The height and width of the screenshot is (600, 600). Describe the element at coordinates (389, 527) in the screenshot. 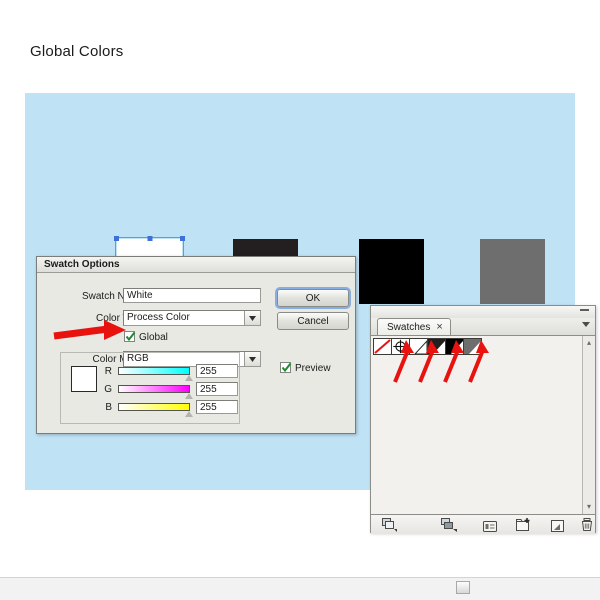

I see `swatch-libraries-menu-icon` at that location.